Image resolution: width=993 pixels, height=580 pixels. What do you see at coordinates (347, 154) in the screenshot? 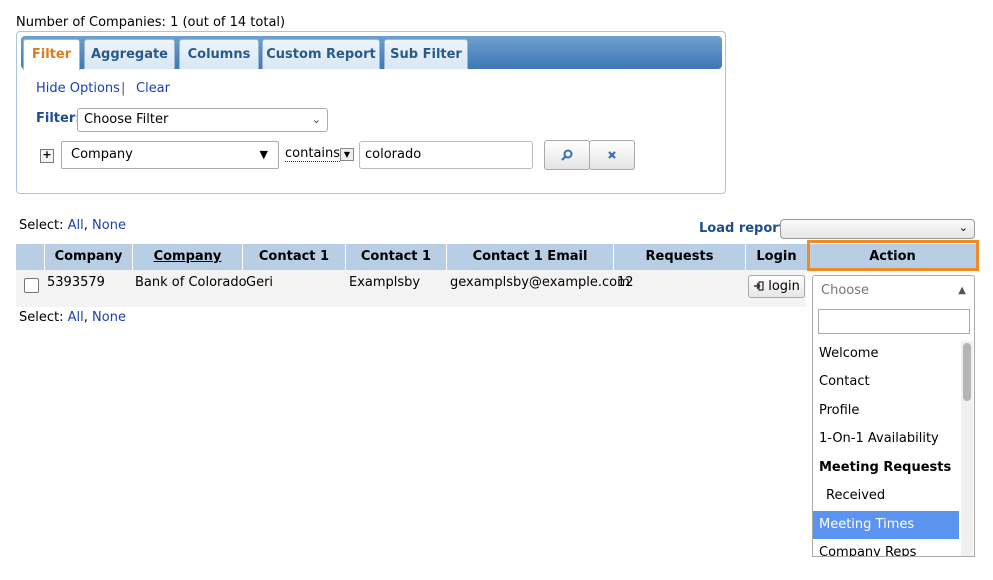
I see `operator-dropdown-icon: ▼` at bounding box center [347, 154].